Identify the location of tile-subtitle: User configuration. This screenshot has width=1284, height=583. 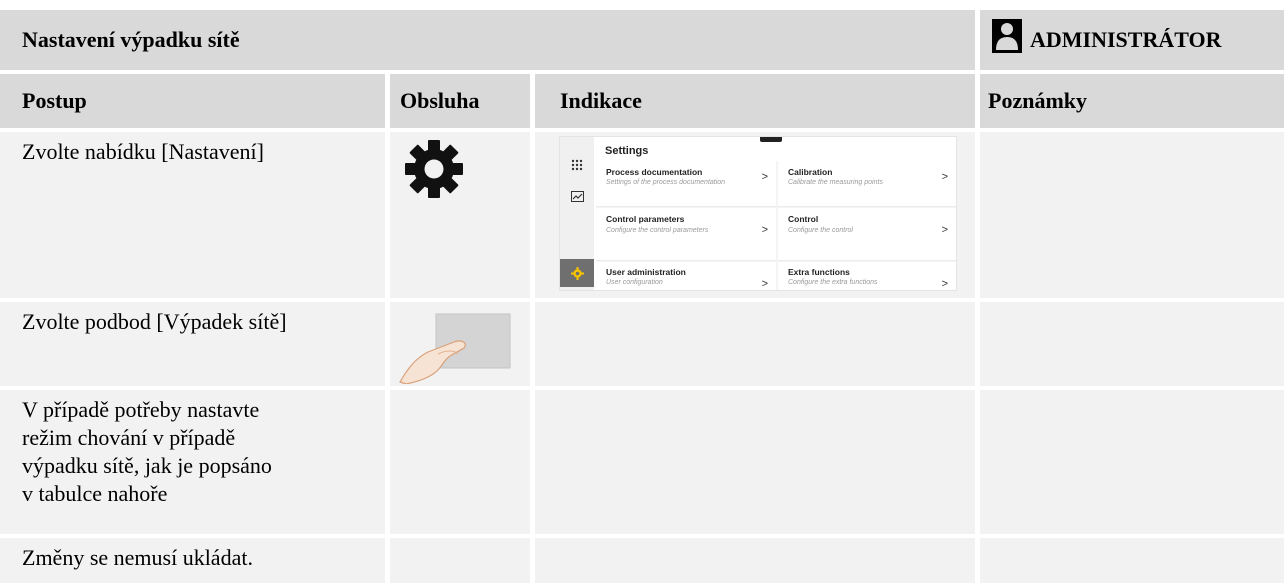
(634, 282).